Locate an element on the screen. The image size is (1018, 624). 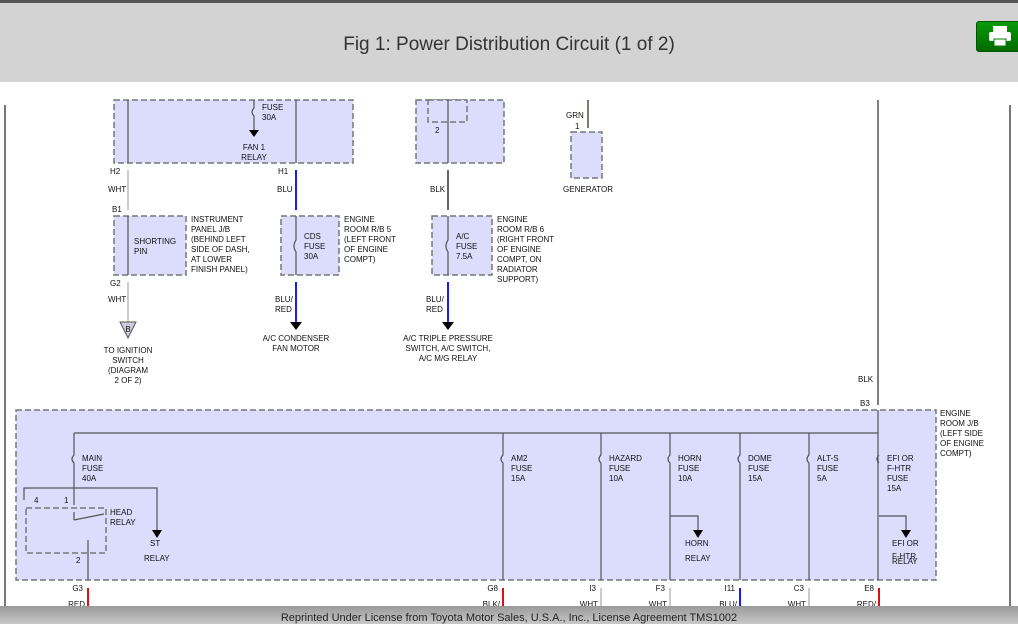
diagram-label: COMPT, ON is located at coordinates (519, 259).